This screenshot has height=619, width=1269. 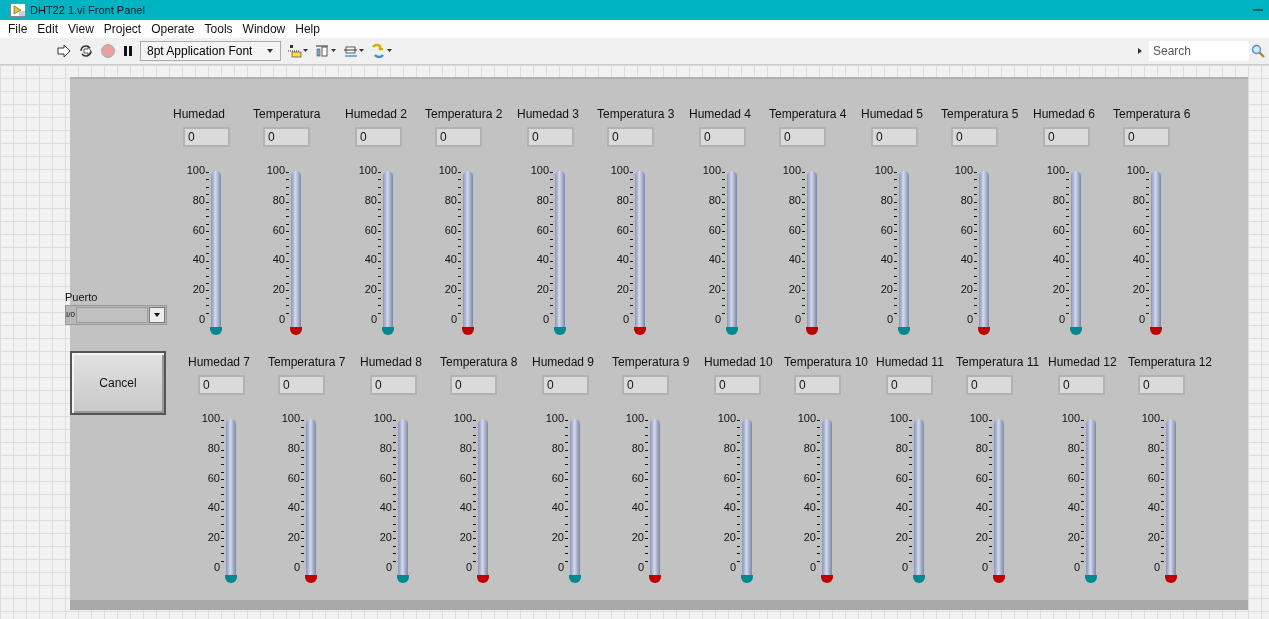 I want to click on port-label: Puerto, so click(x=81, y=297).